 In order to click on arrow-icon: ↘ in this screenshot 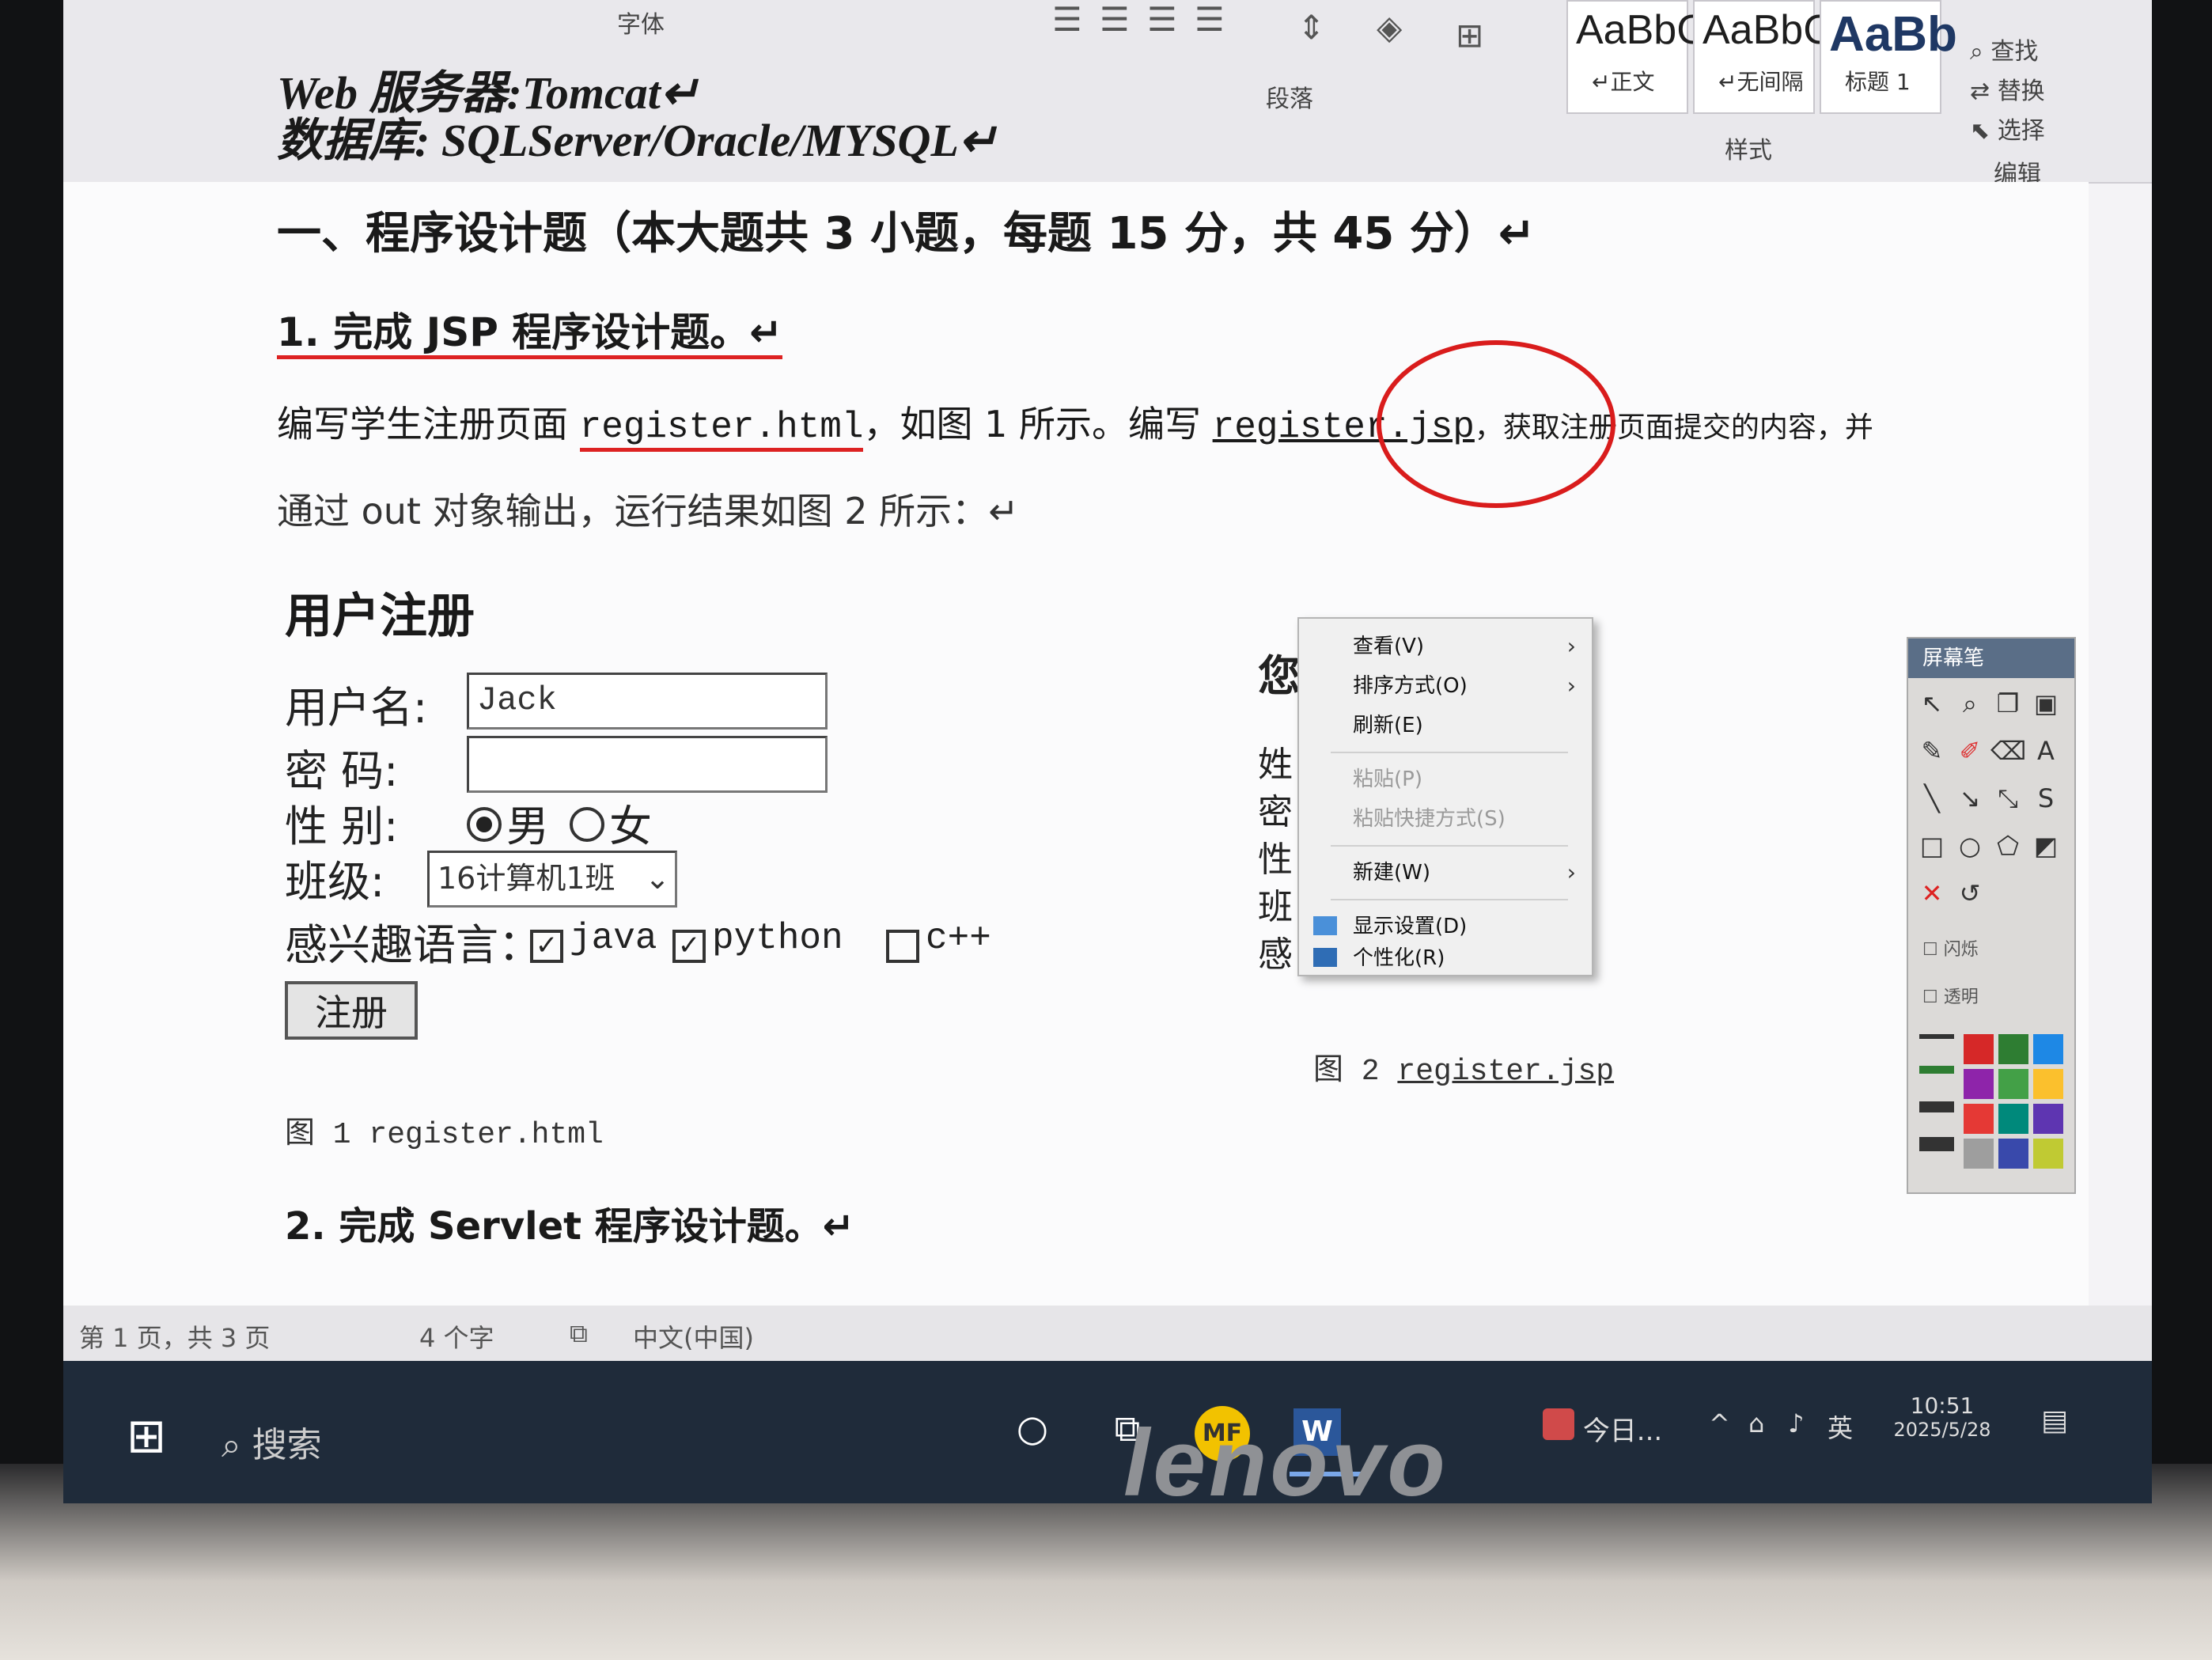, I will do `click(1970, 798)`.